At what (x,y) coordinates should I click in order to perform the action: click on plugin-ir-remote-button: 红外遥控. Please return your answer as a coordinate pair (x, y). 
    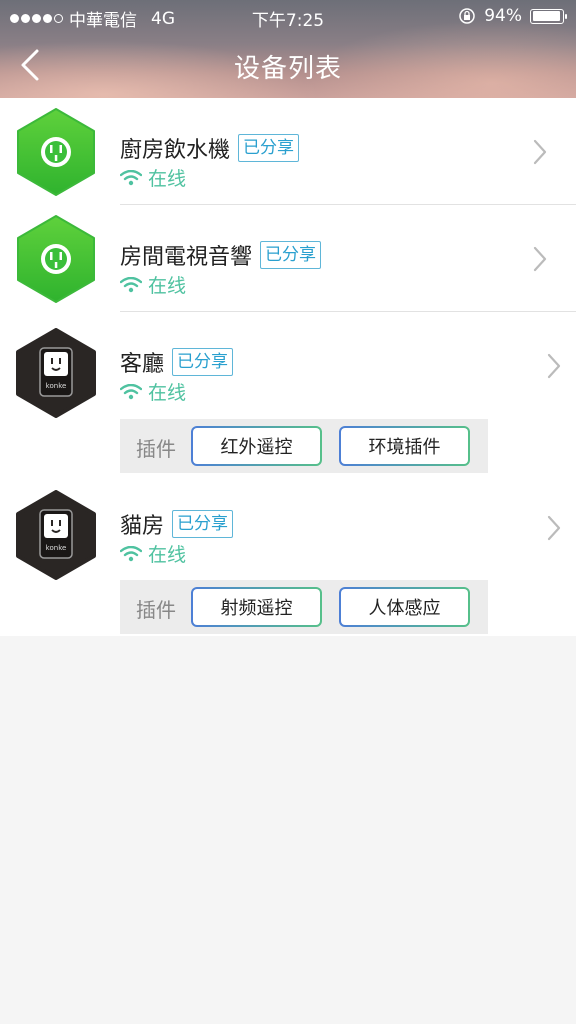
    Looking at the image, I should click on (256, 446).